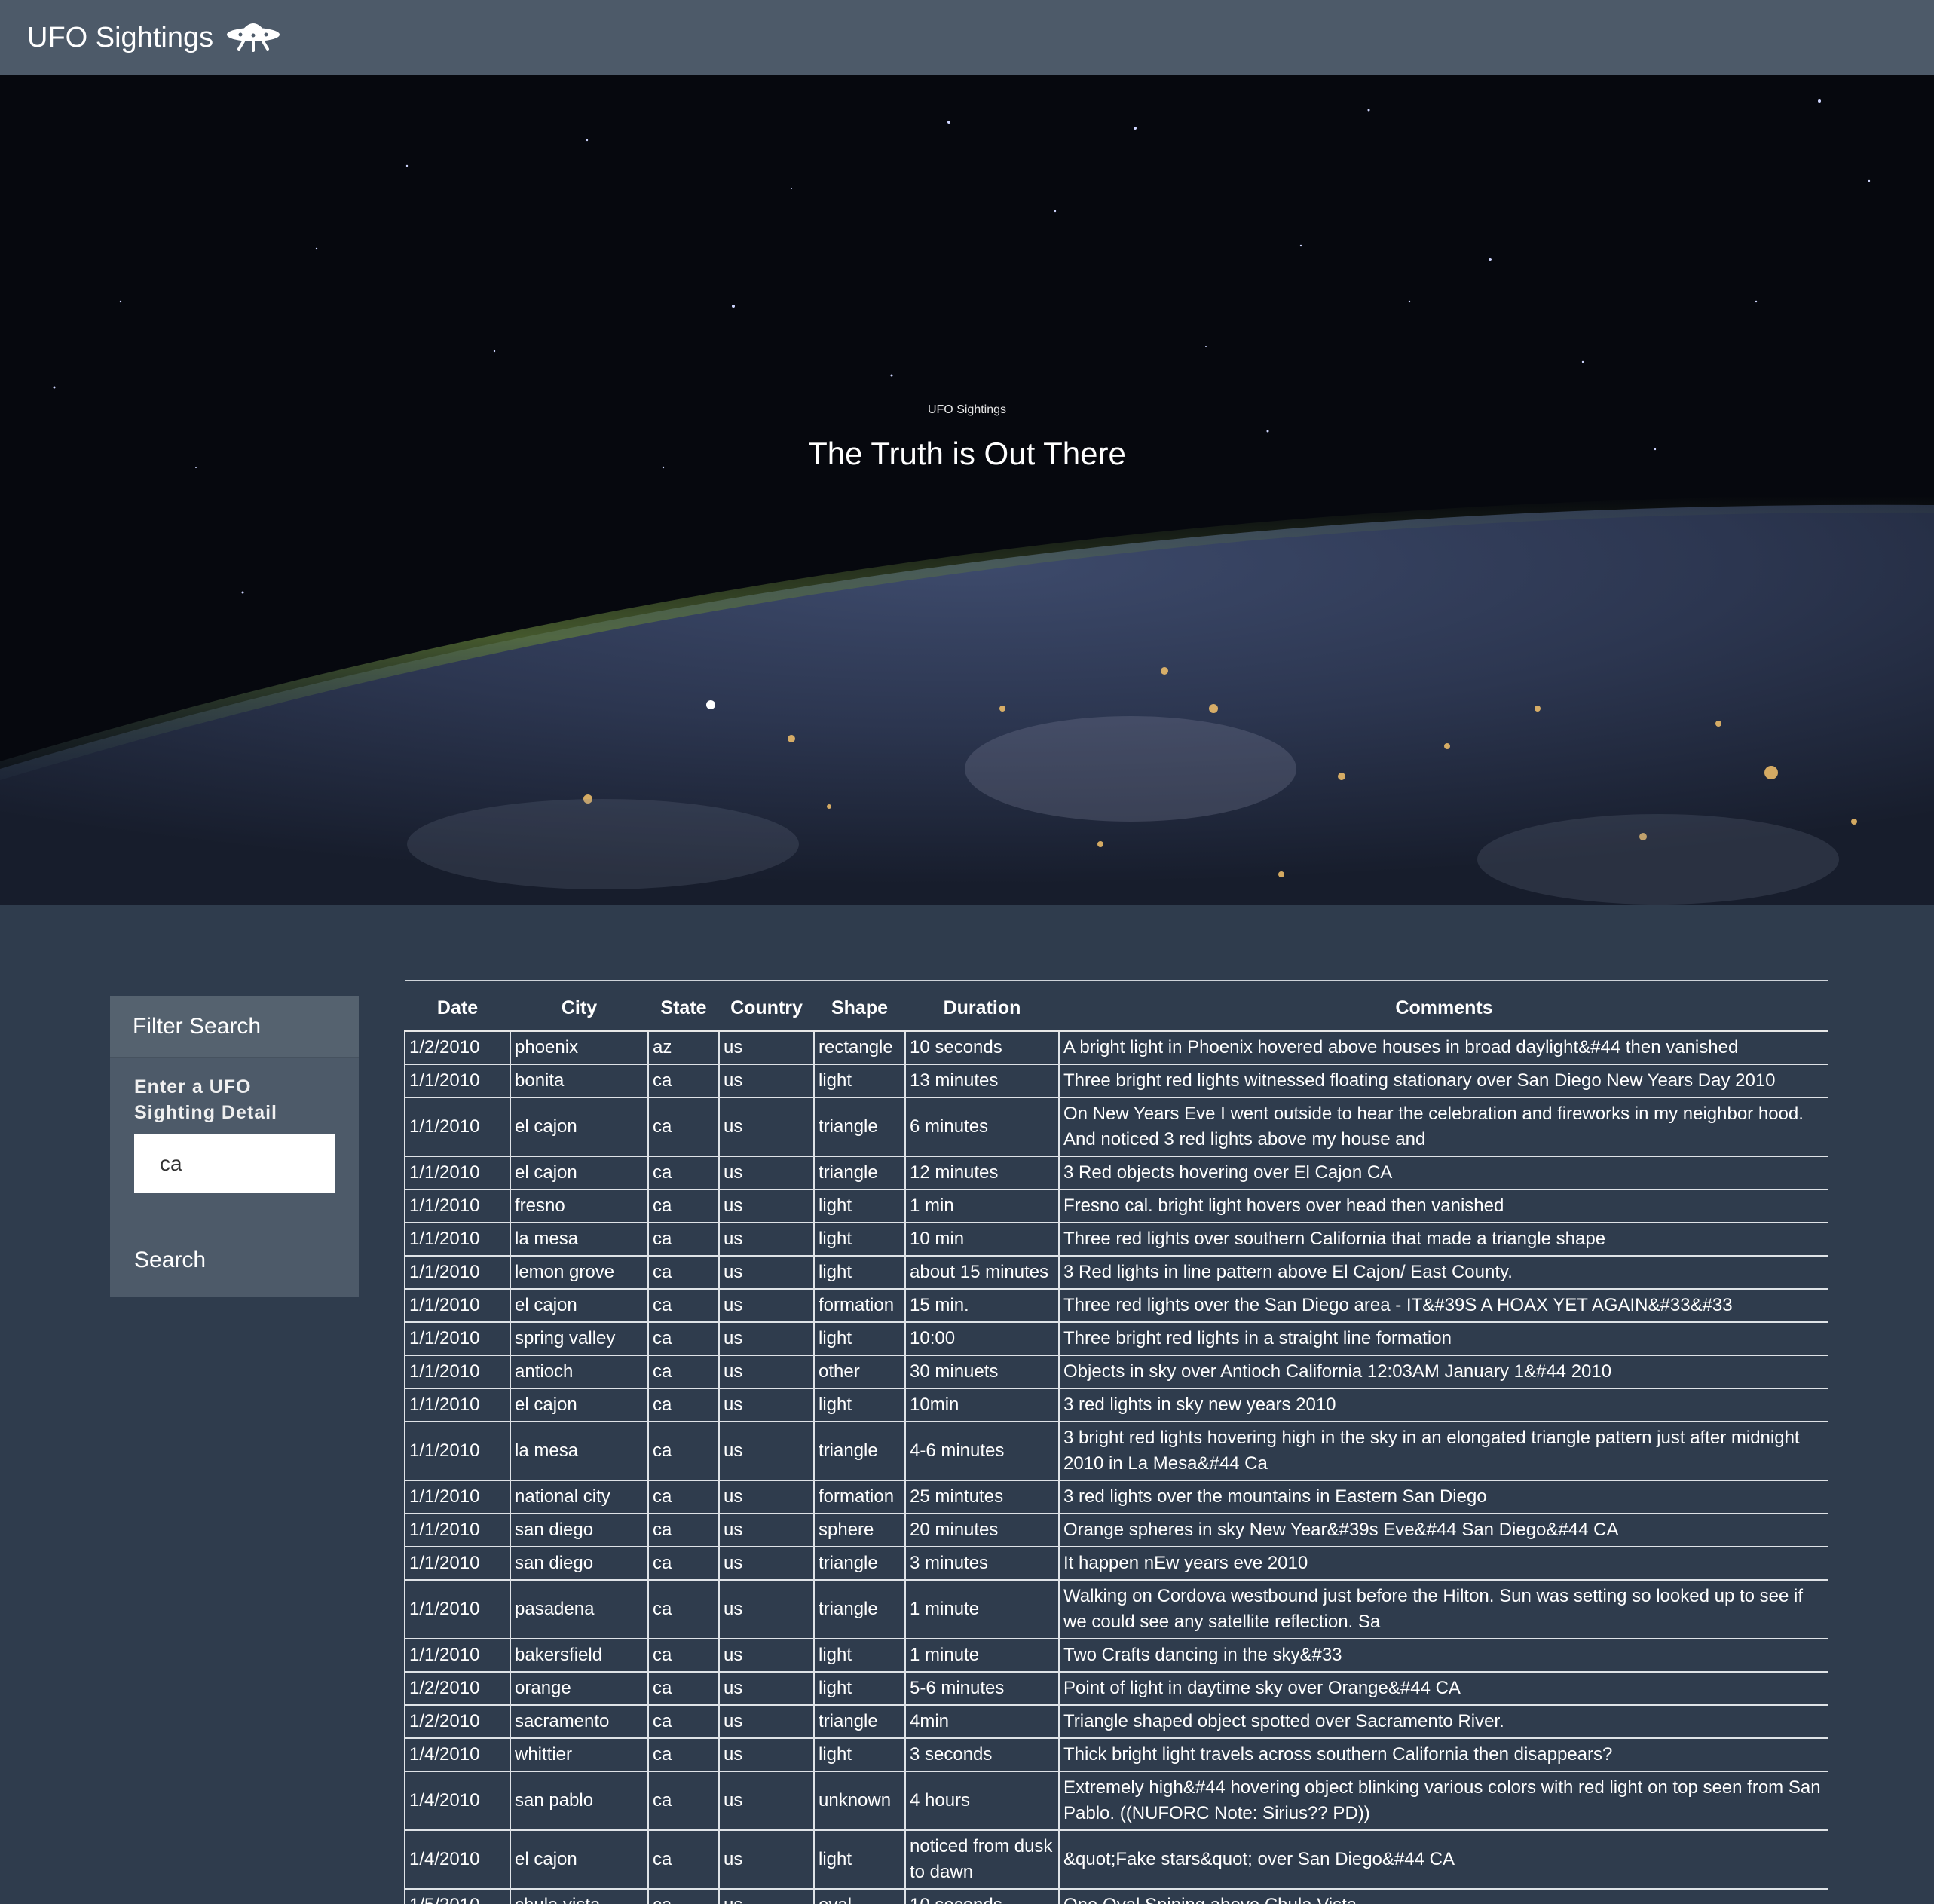 The image size is (1934, 1904). I want to click on cell-duration: about 15 minutes, so click(982, 1272).